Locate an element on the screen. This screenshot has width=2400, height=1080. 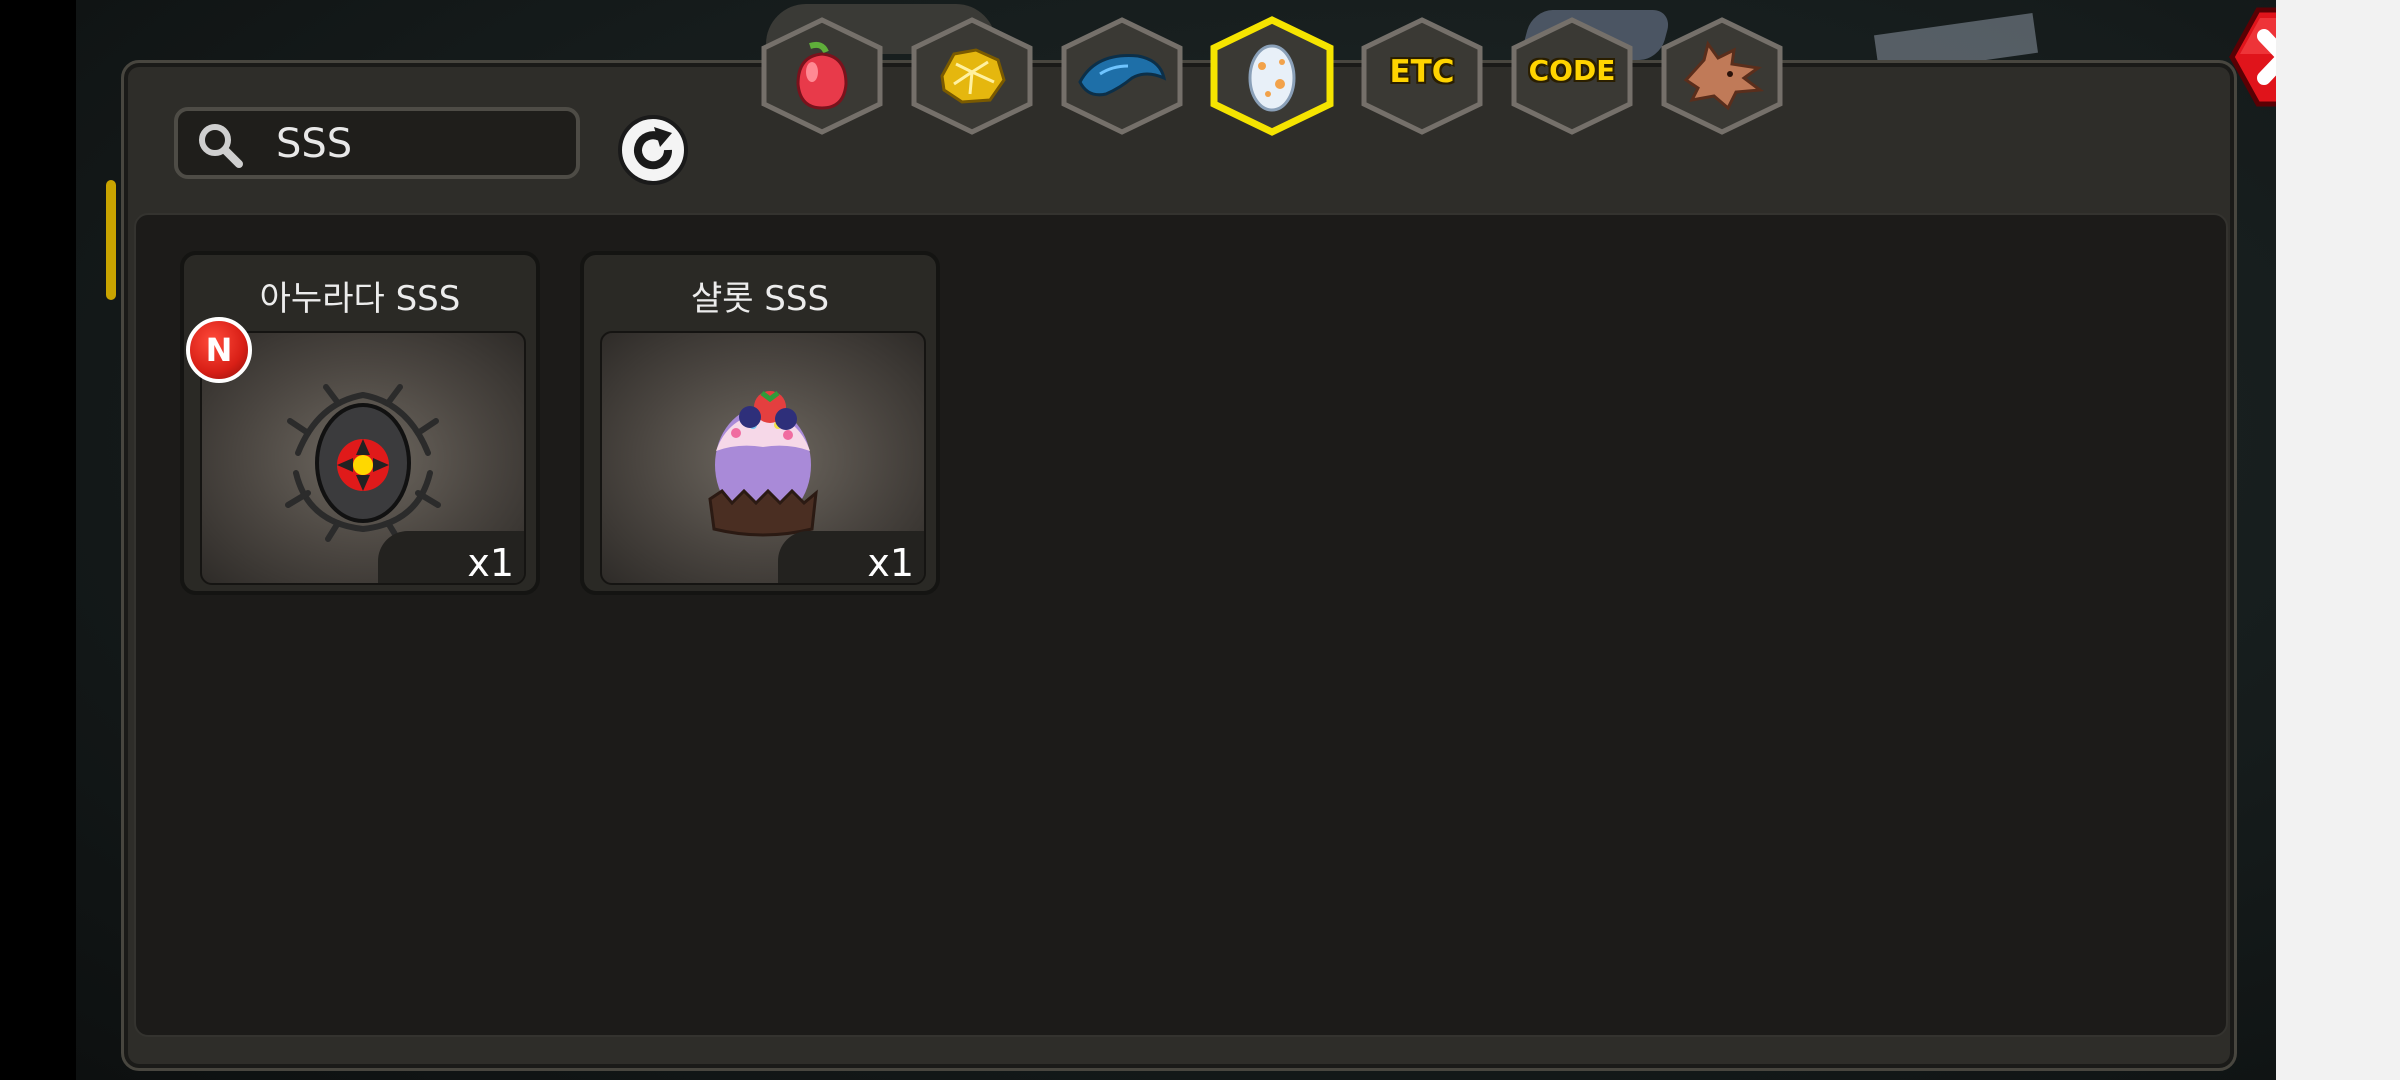
egg-icon is located at coordinates (1272, 78).